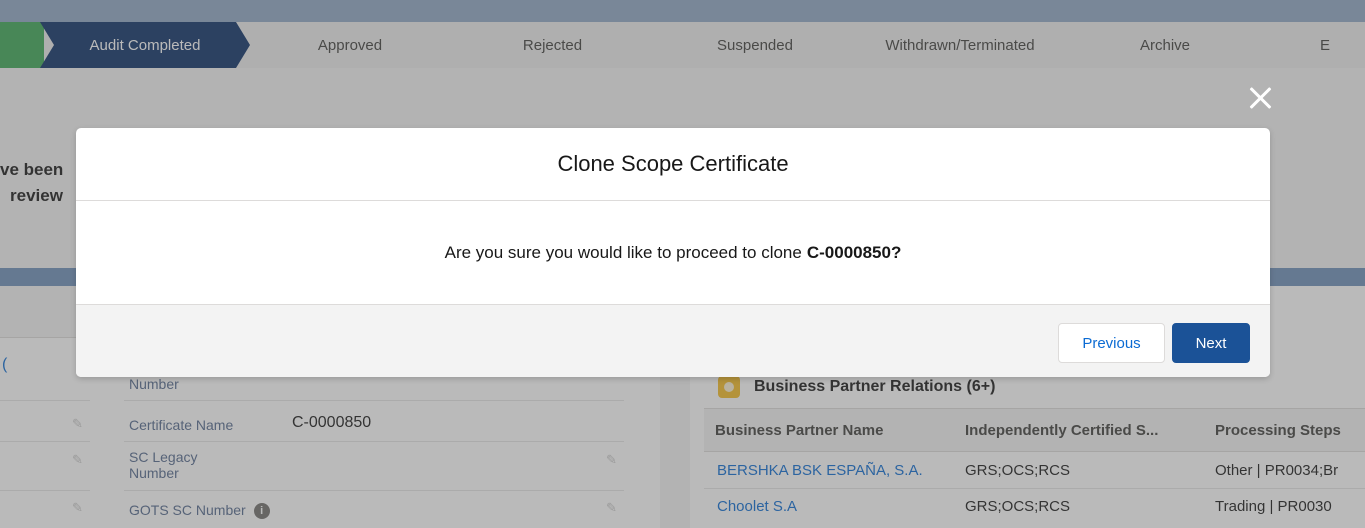 This screenshot has height=528, width=1365. Describe the element at coordinates (1111, 343) in the screenshot. I see `previous-button: Previous` at that location.